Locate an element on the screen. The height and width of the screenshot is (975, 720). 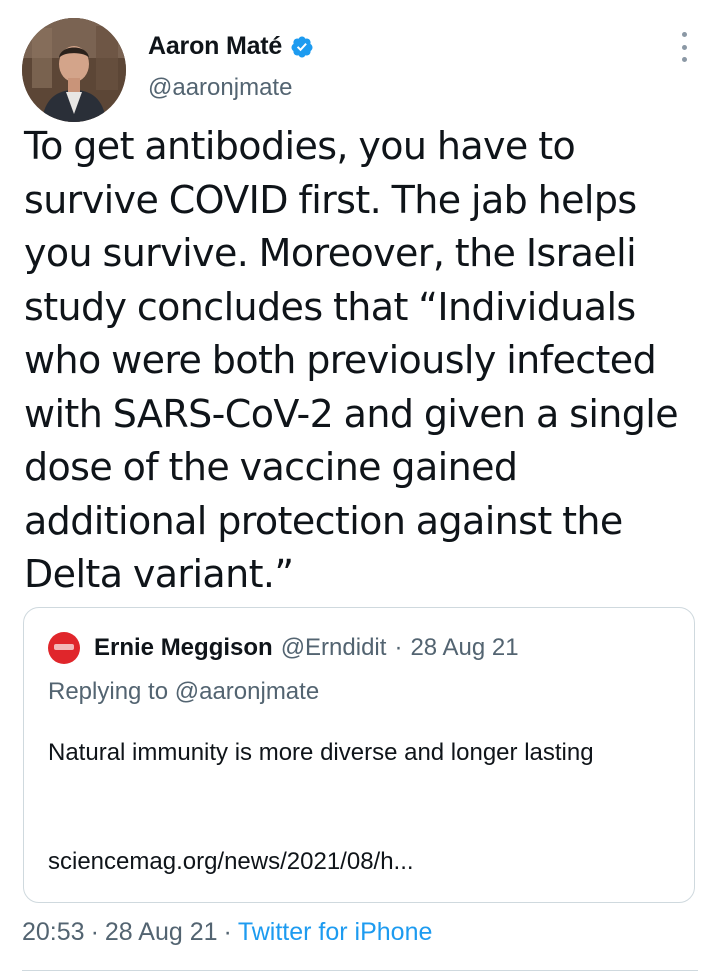
avatar-image is located at coordinates (74, 70).